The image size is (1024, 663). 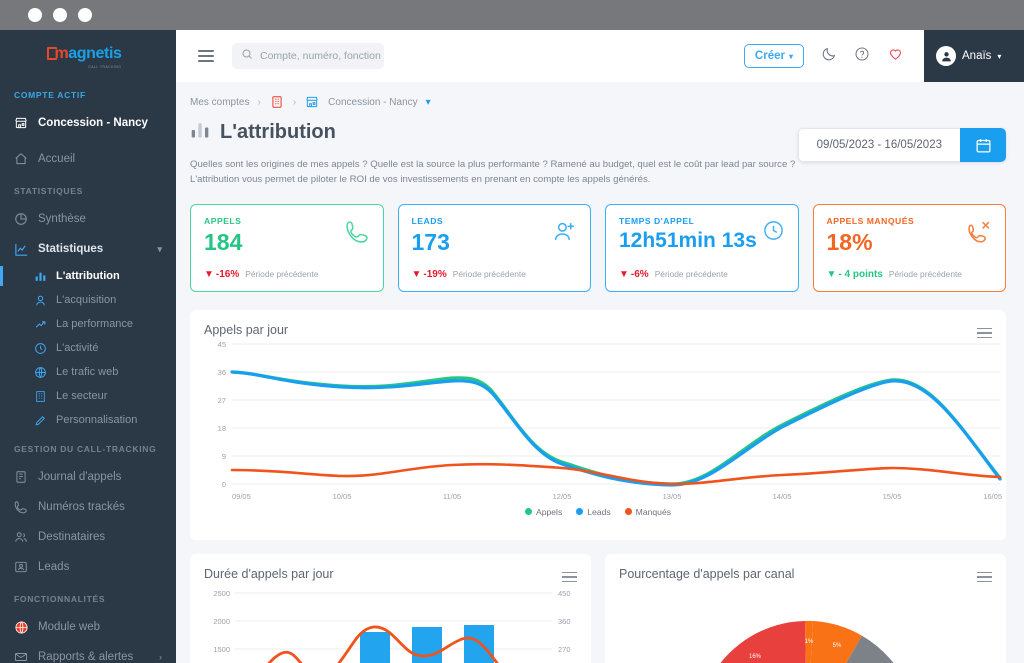 What do you see at coordinates (60, 599) in the screenshot?
I see `sidebar-section-fonctionnalites: FONCTIONNALITÉS` at bounding box center [60, 599].